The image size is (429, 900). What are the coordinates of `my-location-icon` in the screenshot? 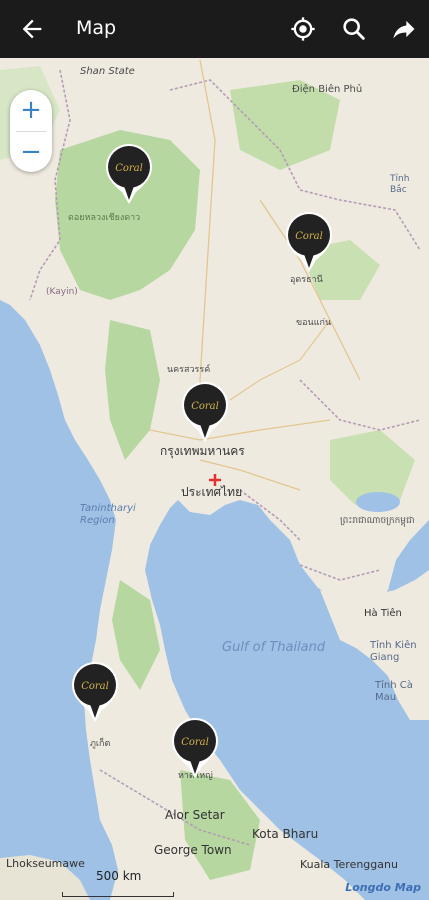 It's located at (303, 29).